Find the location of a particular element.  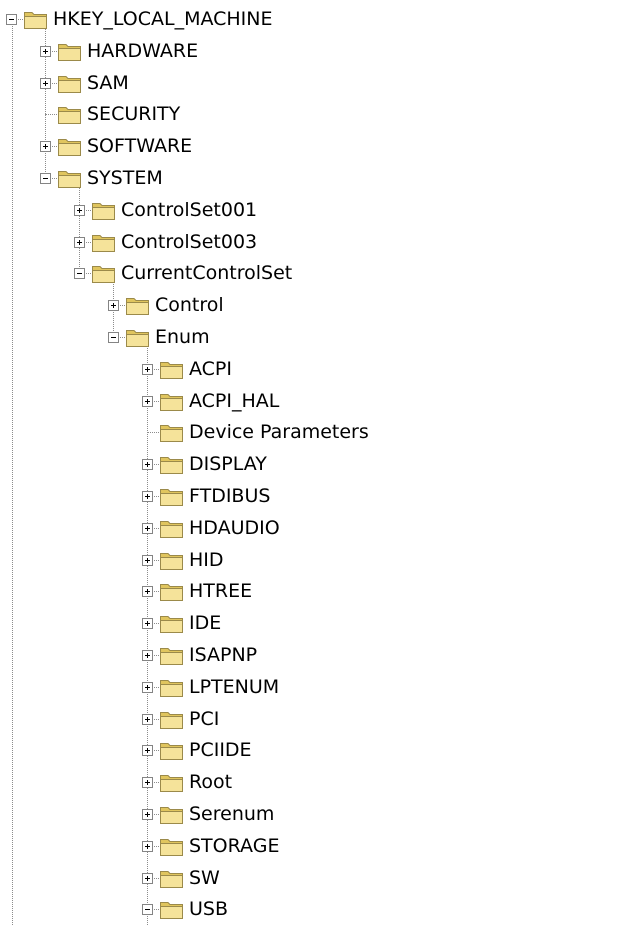

tree-node: SAM is located at coordinates (319, 83).